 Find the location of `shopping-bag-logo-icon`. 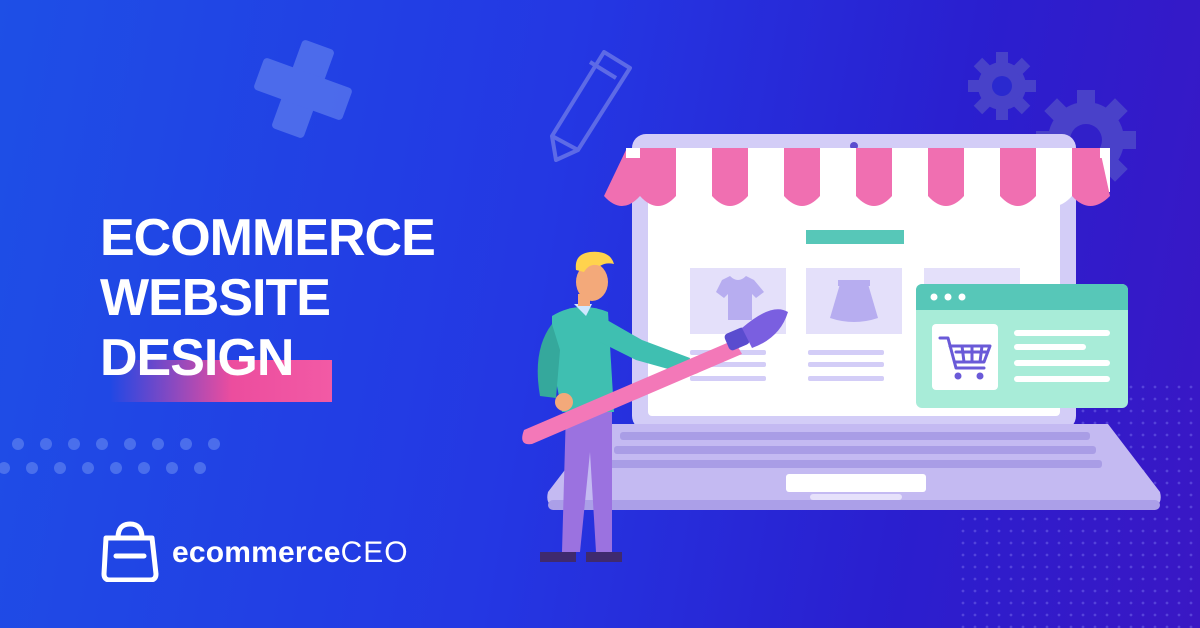

shopping-bag-logo-icon is located at coordinates (130, 551).